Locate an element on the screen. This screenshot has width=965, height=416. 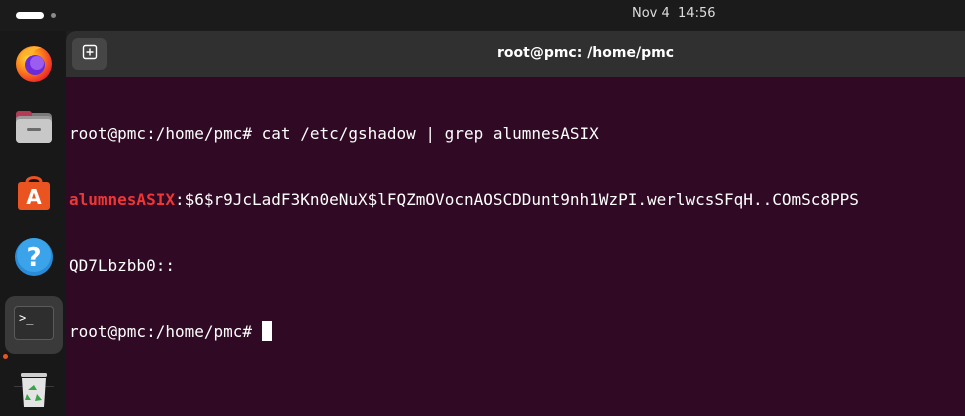
dock-item-help: ? is located at coordinates (34, 259).